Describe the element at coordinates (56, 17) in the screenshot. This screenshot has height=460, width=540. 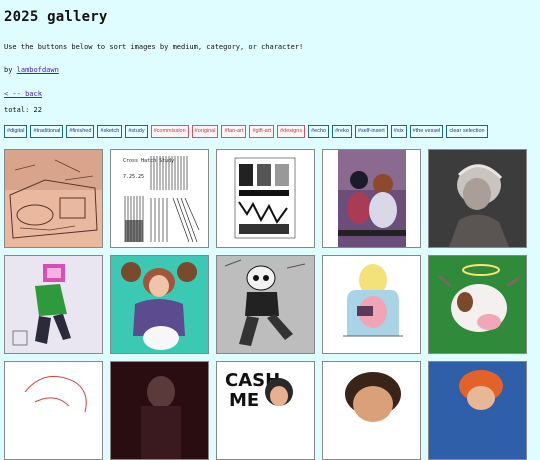
I see `page-title: 2025 gallery` at that location.